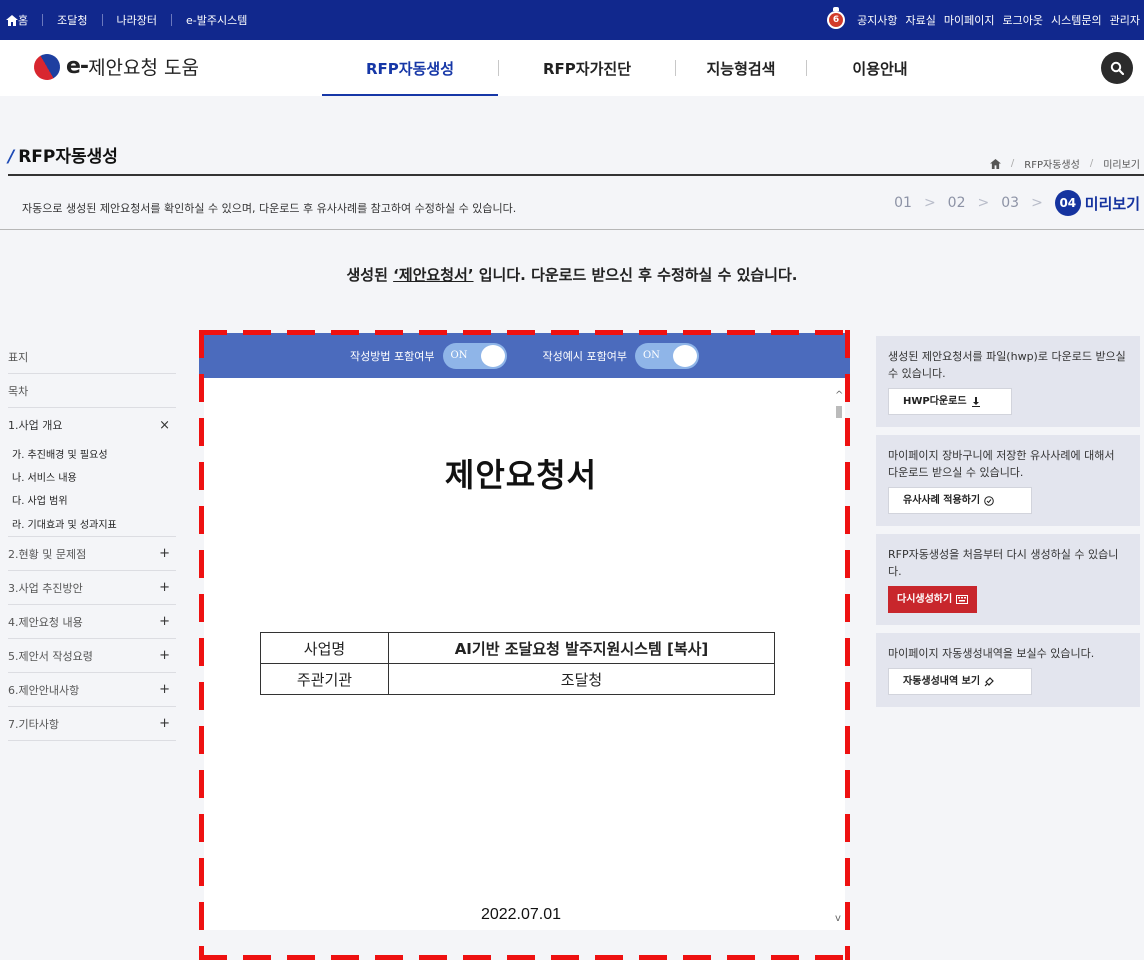 The image size is (1144, 960). What do you see at coordinates (839, 395) in the screenshot?
I see `scroll-up-icon: ^` at bounding box center [839, 395].